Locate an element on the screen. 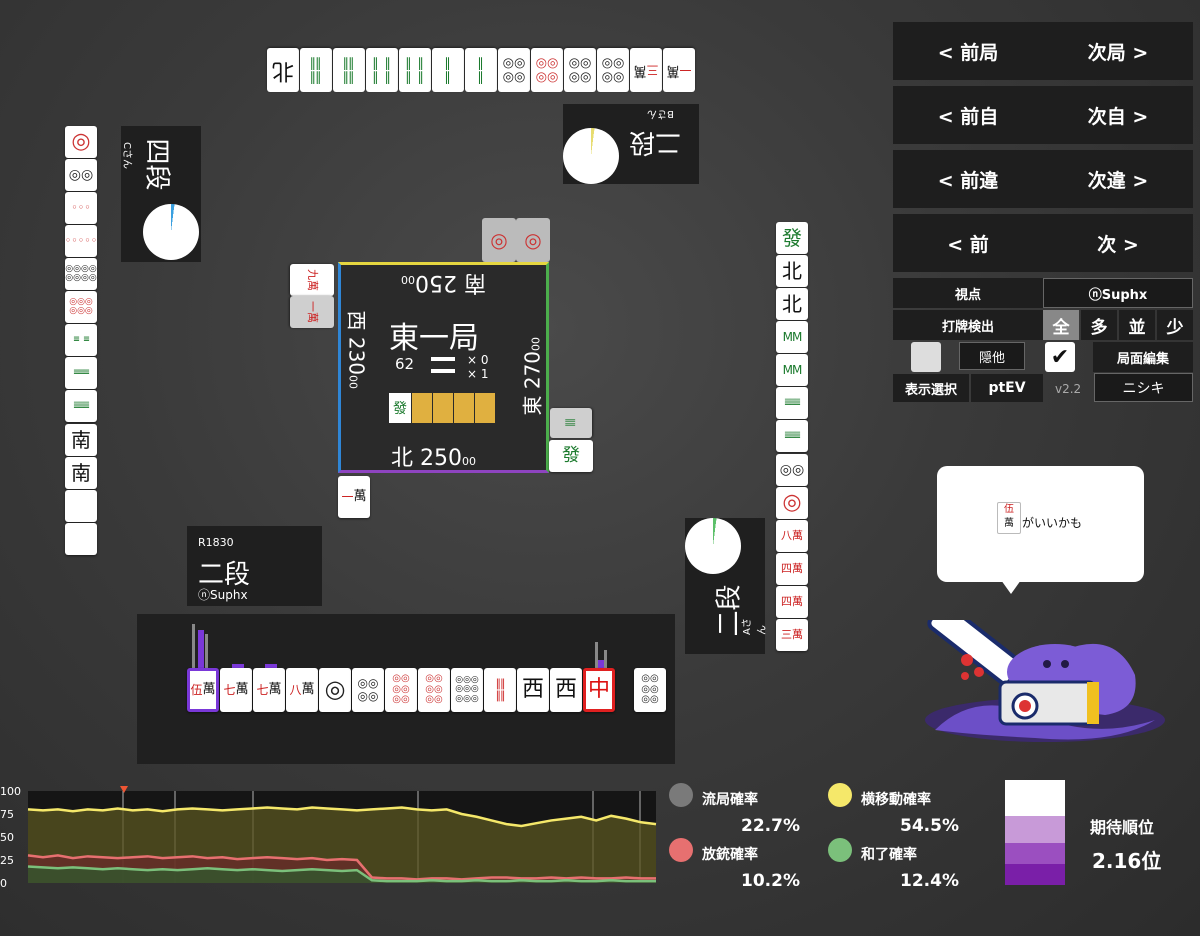  chart-series is located at coordinates (342, 844).